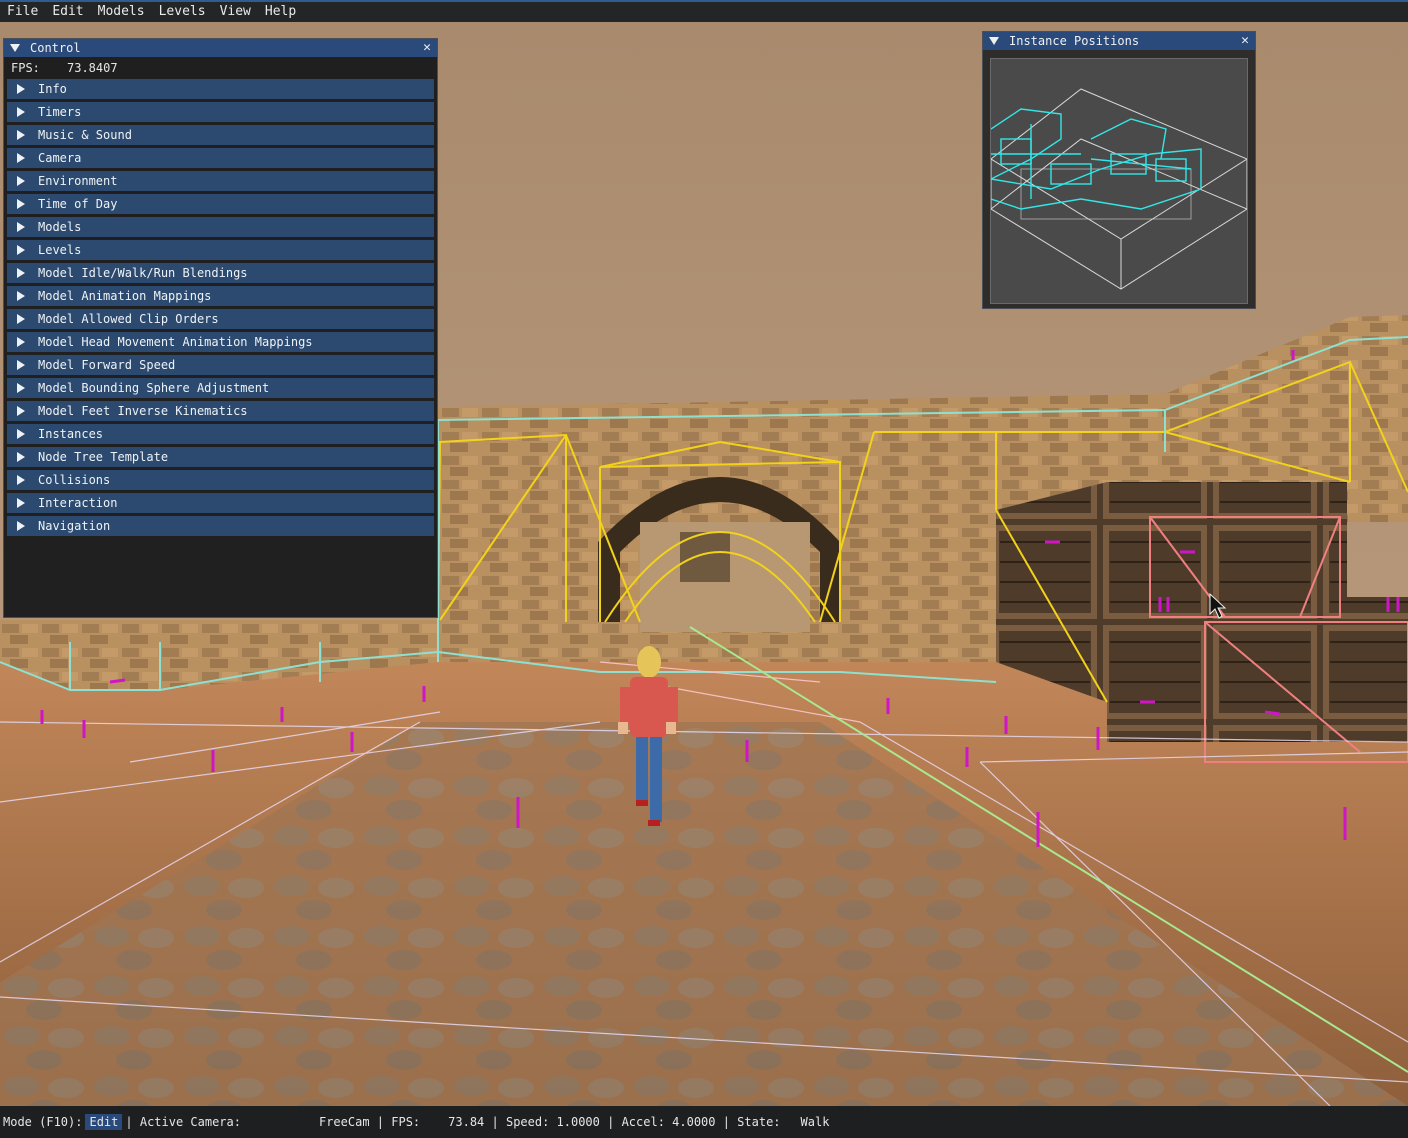  I want to click on section-label: Navigation, so click(74, 526).